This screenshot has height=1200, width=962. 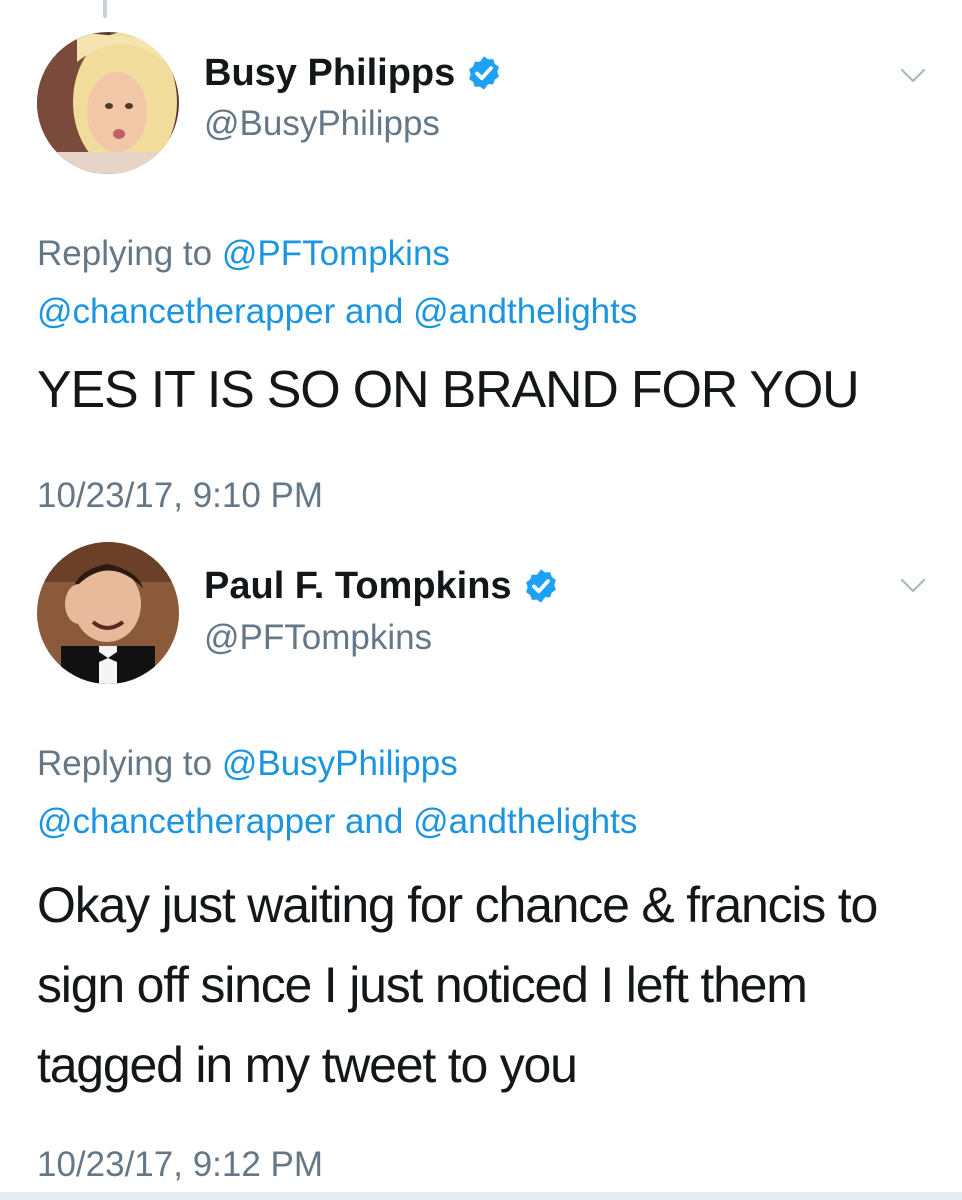 I want to click on user-handle: @BusyPhilipps, so click(x=322, y=124).